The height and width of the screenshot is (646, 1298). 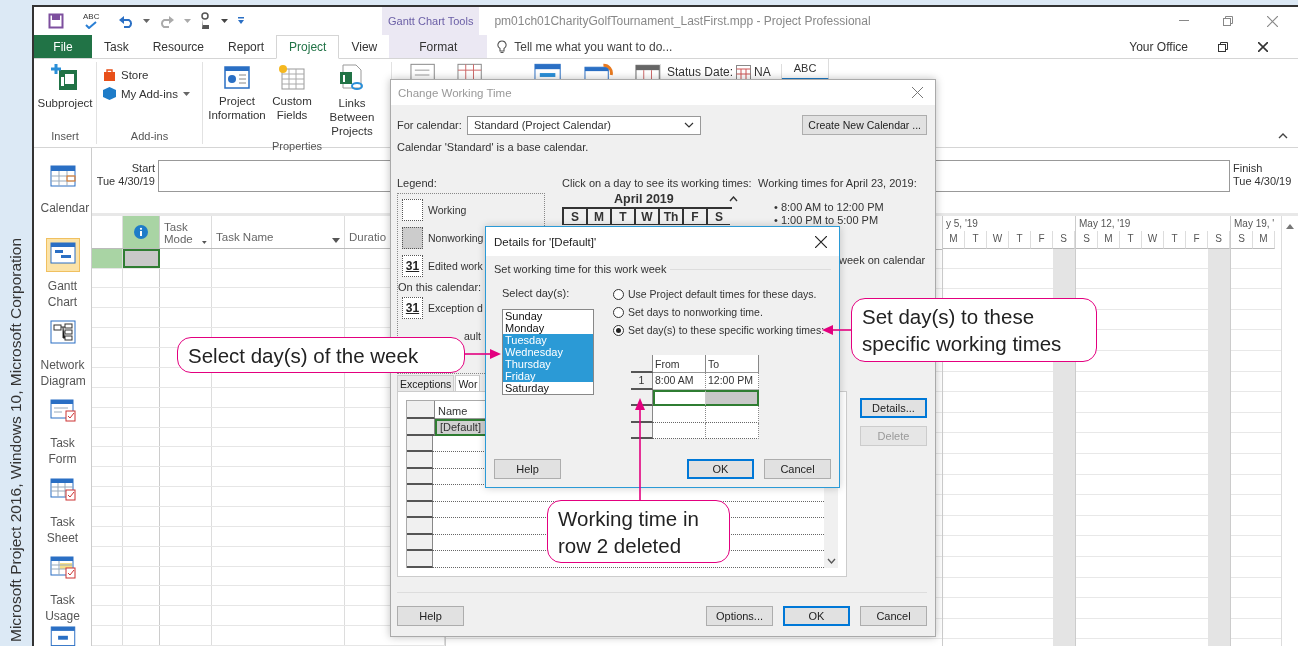 What do you see at coordinates (827, 220) in the screenshot?
I see `working-time-item: • 1:00 PM to 5:00 PM` at bounding box center [827, 220].